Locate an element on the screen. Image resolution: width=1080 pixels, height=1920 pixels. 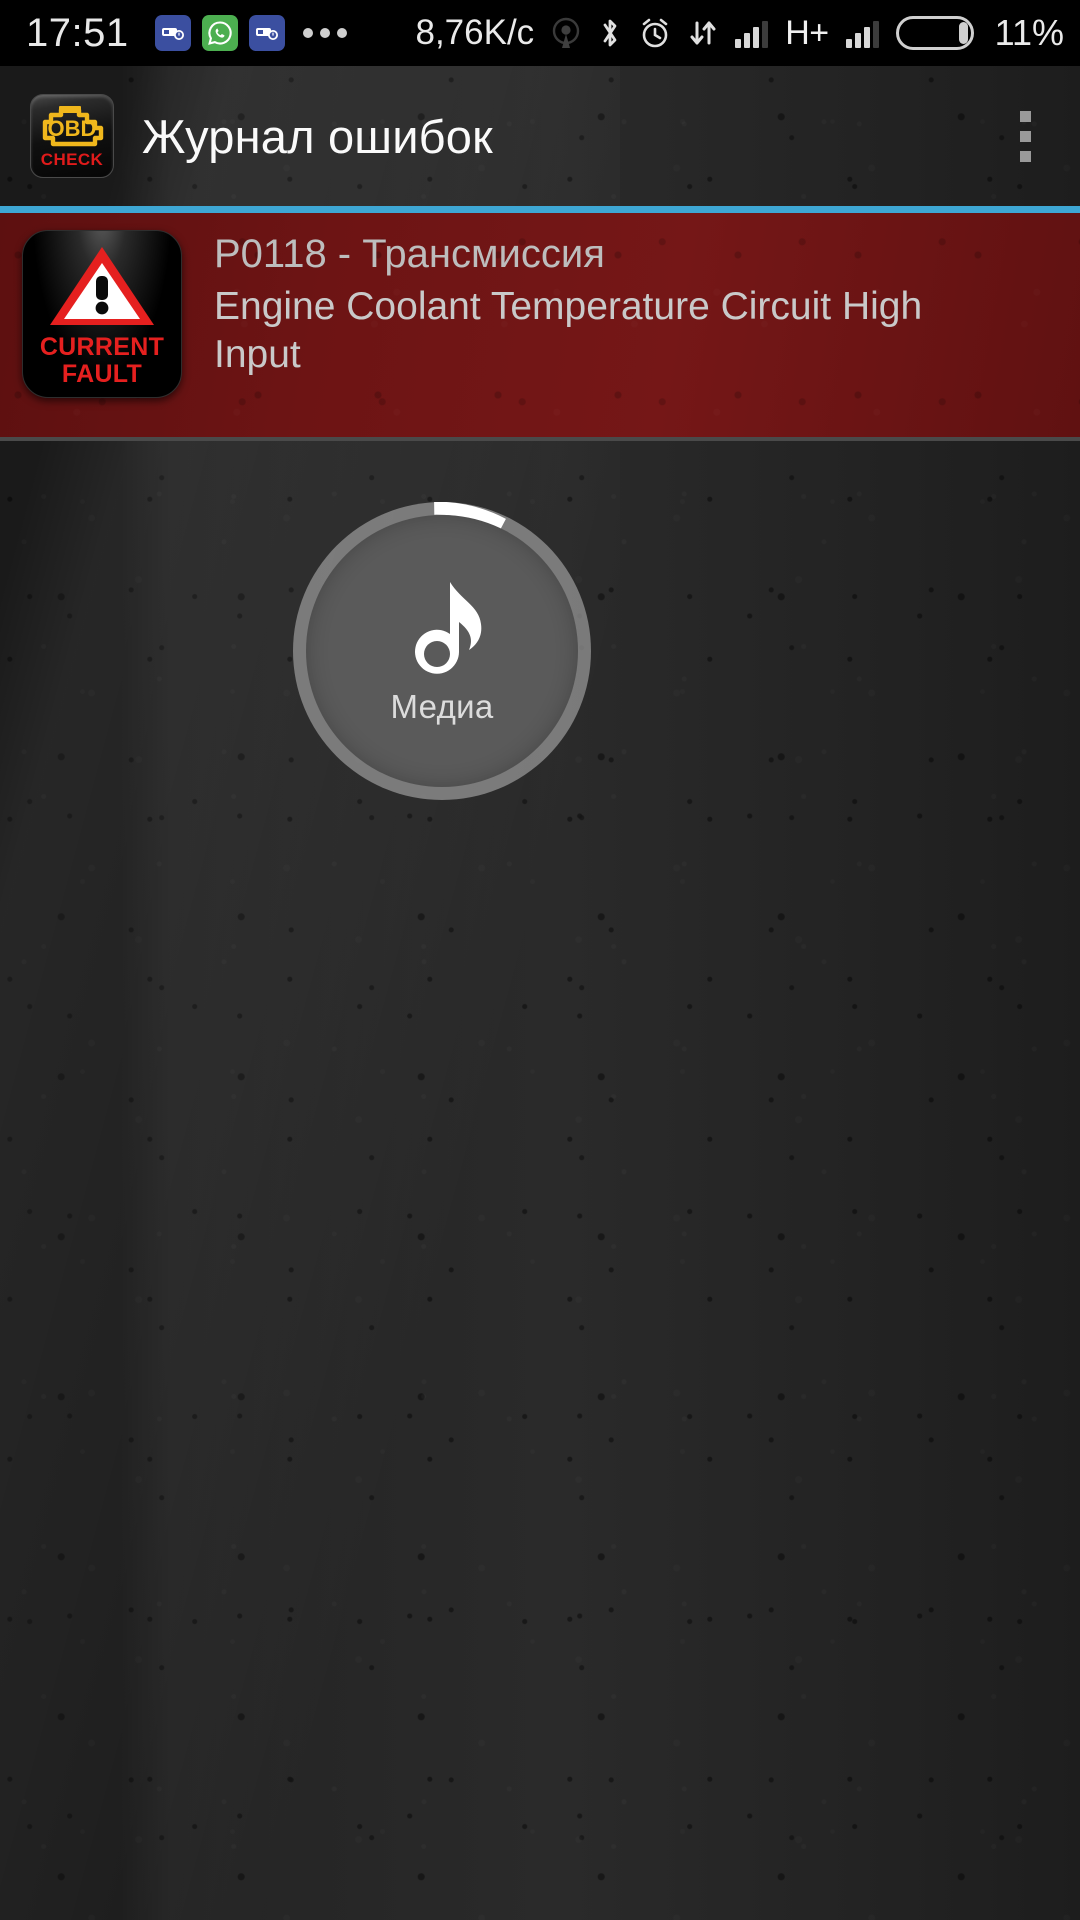
fault-code: P0118 - Трансмиссия is located at coordinates (409, 254).